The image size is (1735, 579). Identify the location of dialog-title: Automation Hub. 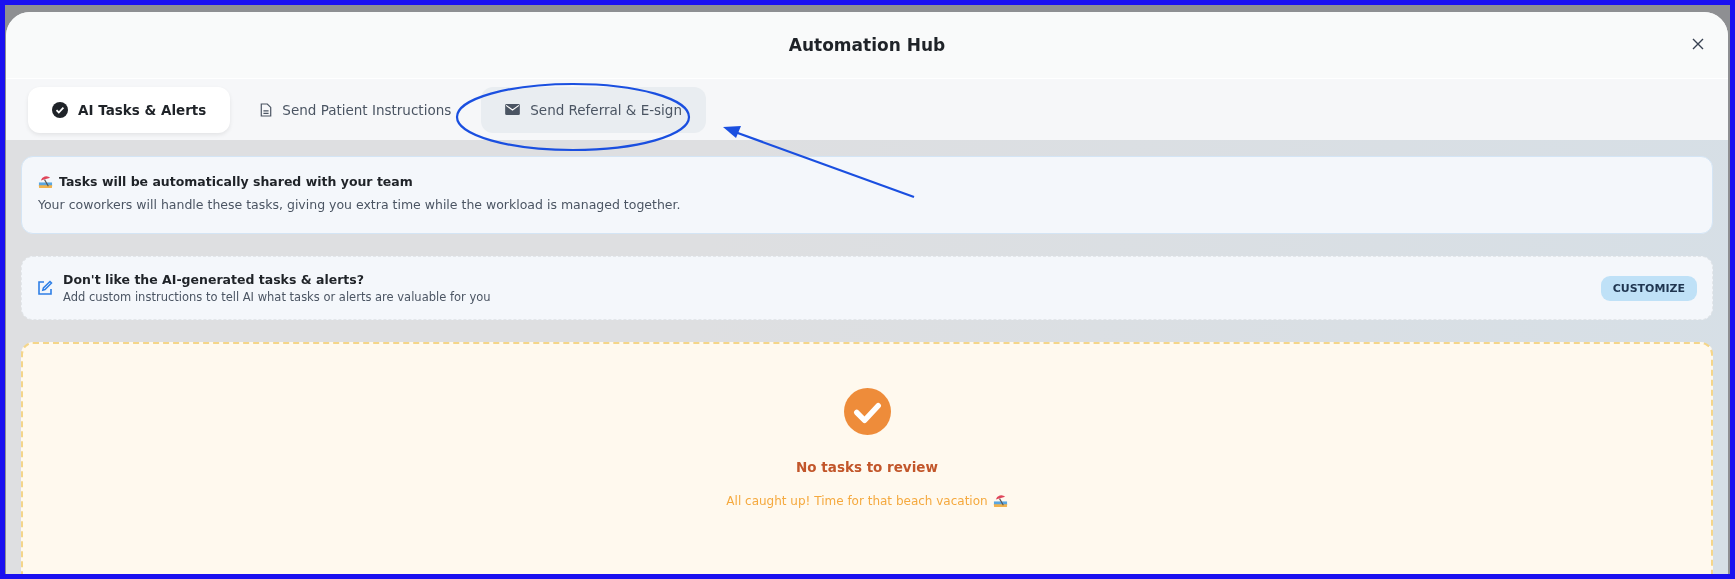
(867, 45).